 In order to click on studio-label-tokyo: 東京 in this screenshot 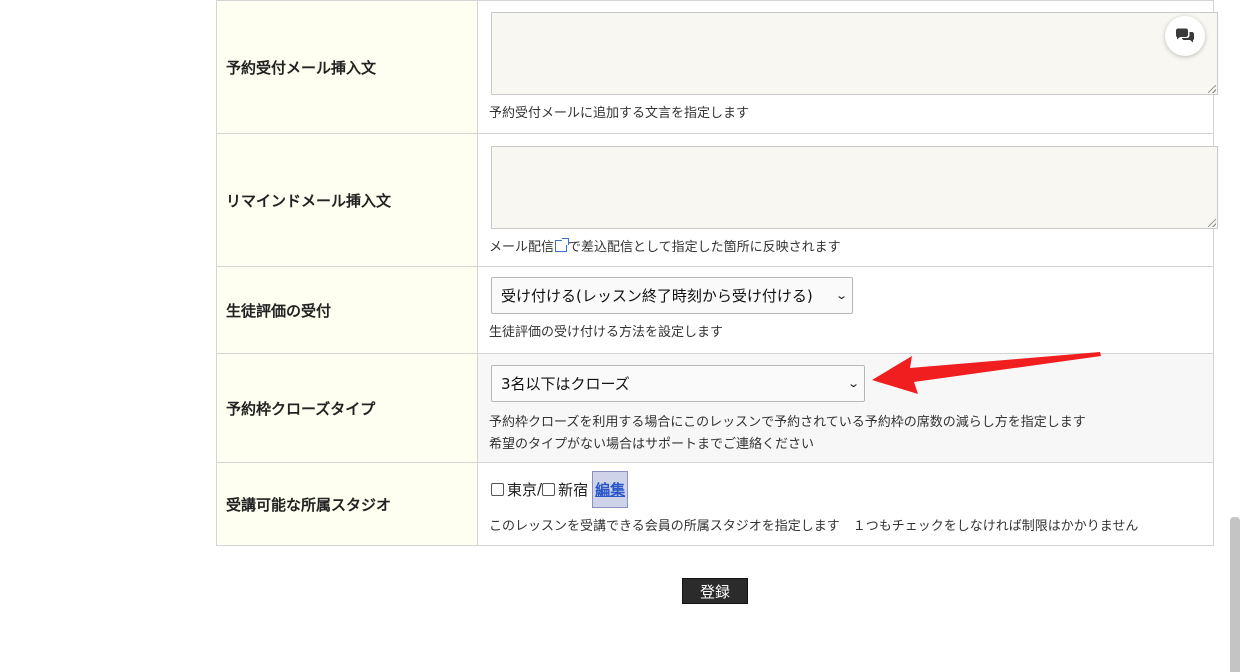, I will do `click(522, 489)`.